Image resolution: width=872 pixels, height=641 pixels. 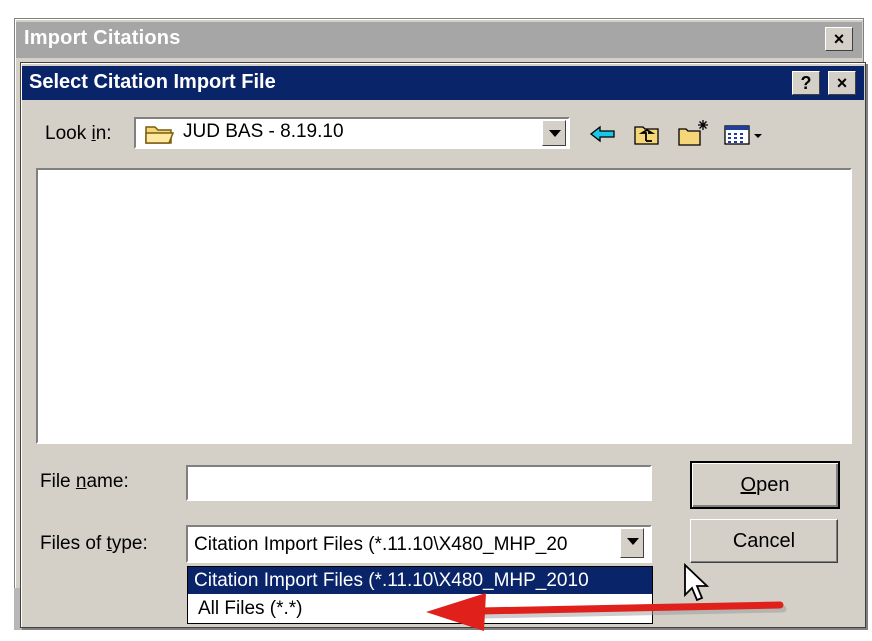 What do you see at coordinates (764, 541) in the screenshot?
I see `cancel-button: Cancel` at bounding box center [764, 541].